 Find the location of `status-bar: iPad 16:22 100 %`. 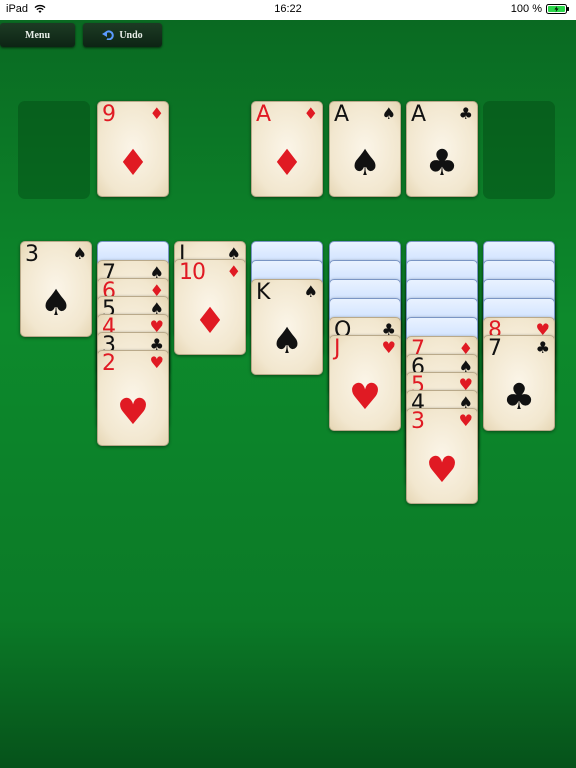

status-bar: iPad 16:22 100 % is located at coordinates (288, 10).